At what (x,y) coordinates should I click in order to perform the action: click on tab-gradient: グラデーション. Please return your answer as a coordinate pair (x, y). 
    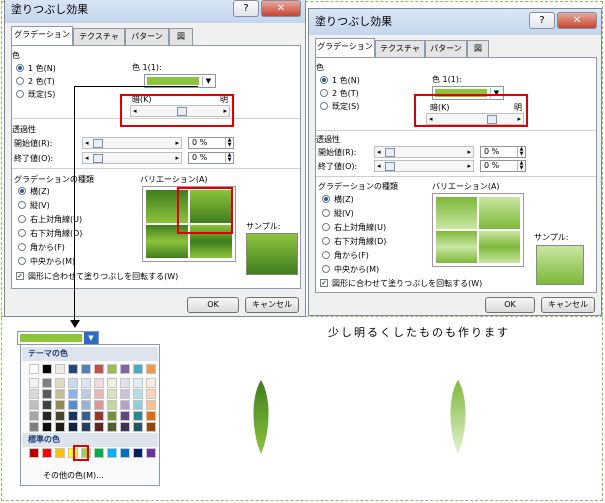
    Looking at the image, I should click on (42, 35).